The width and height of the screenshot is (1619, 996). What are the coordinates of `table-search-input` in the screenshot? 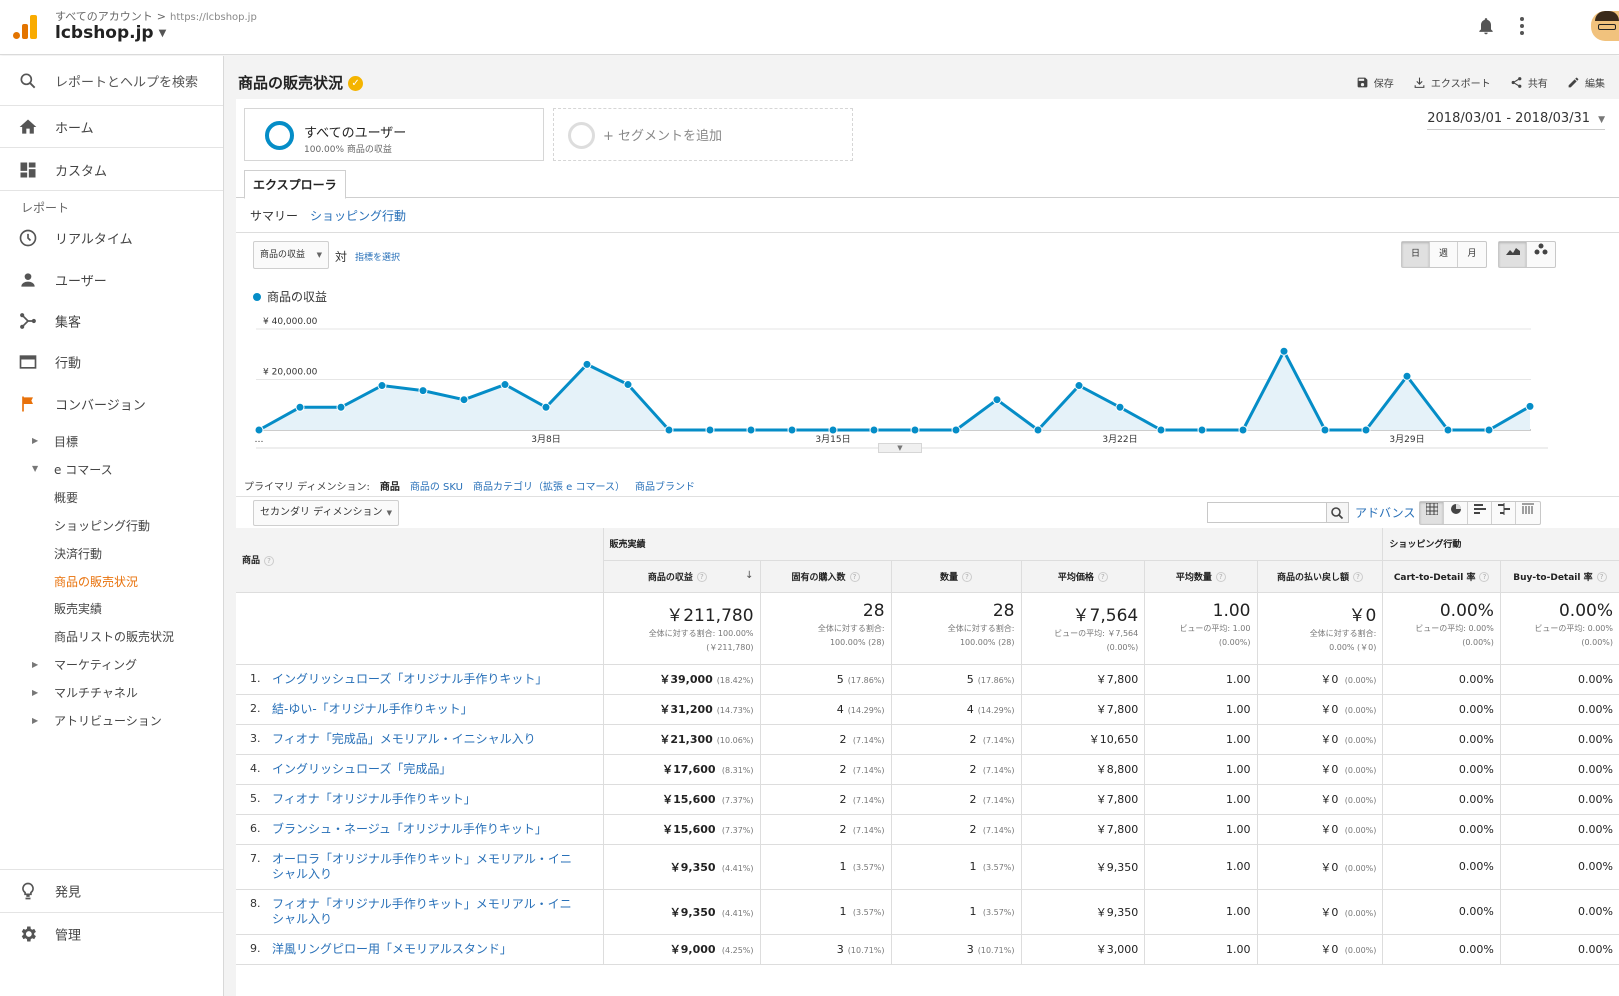 It's located at (1267, 512).